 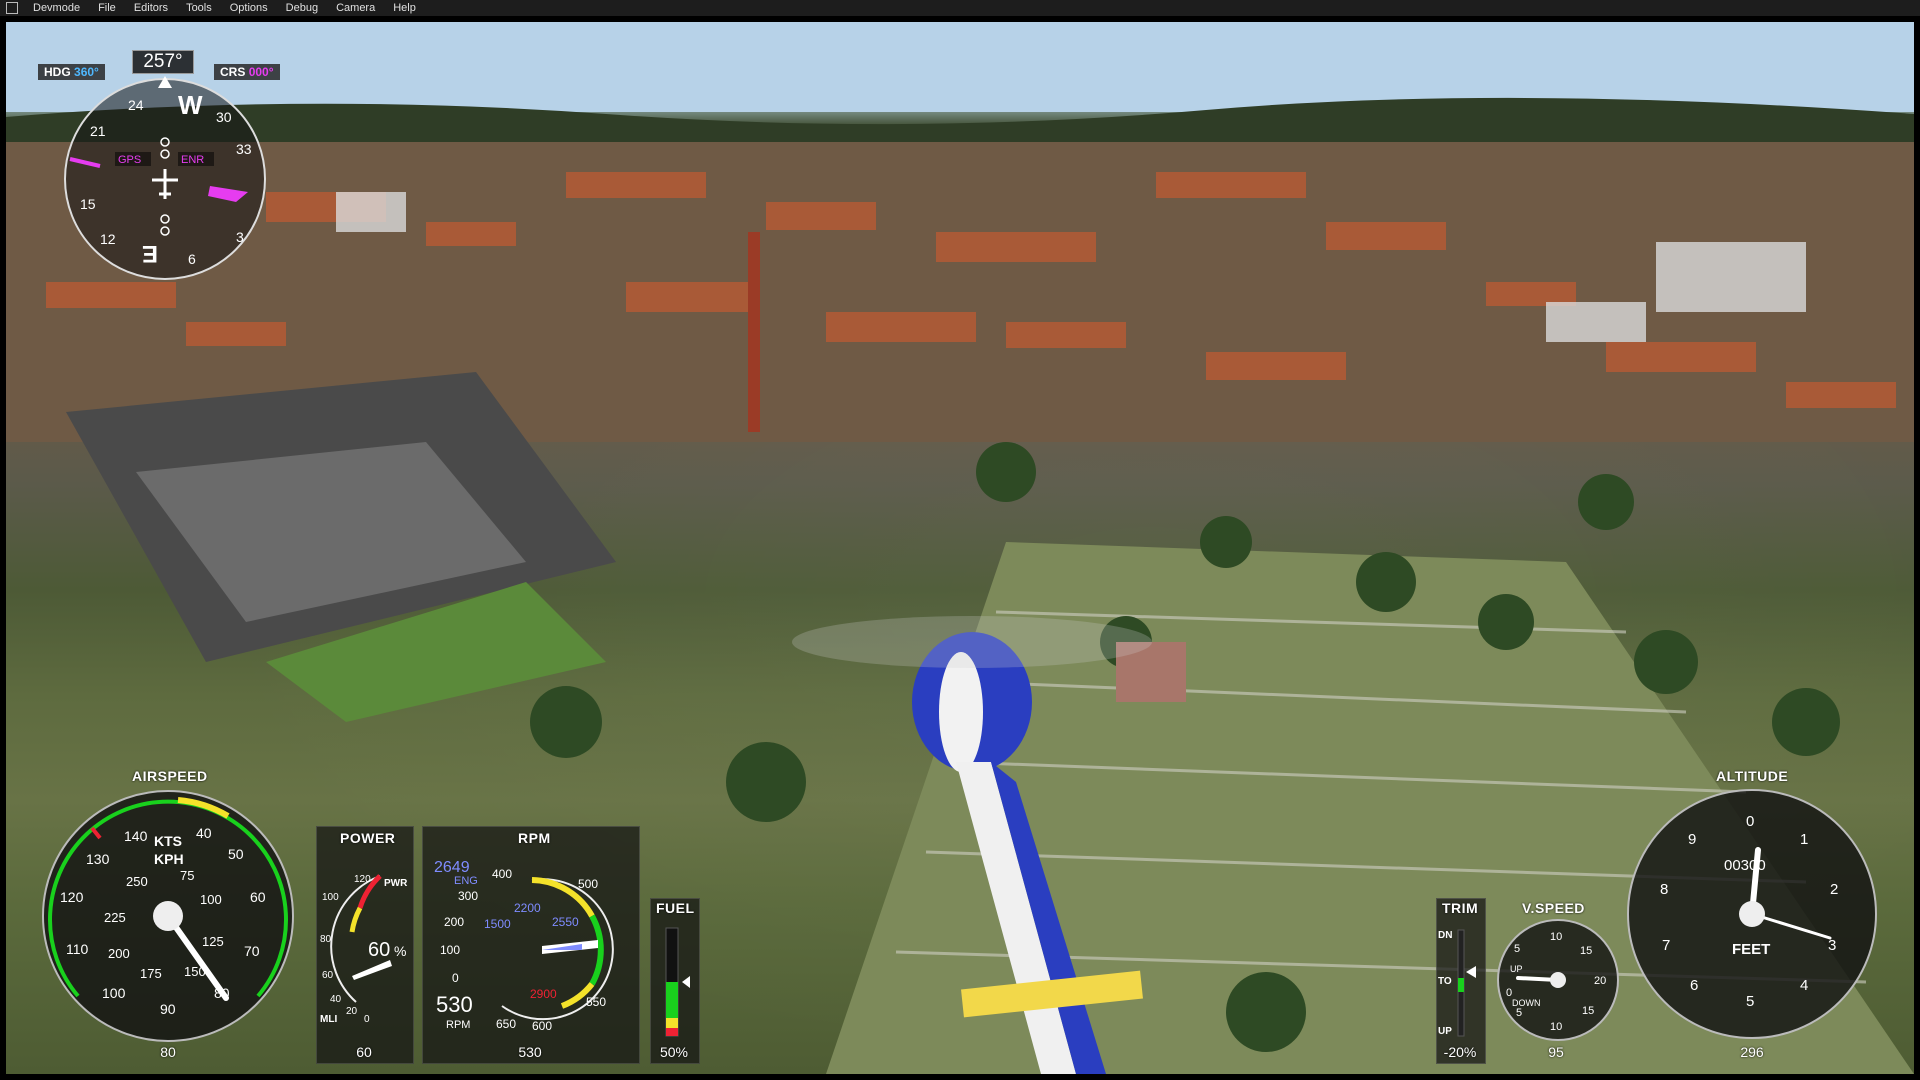 I want to click on asi-kph-100: 100, so click(x=211, y=899).